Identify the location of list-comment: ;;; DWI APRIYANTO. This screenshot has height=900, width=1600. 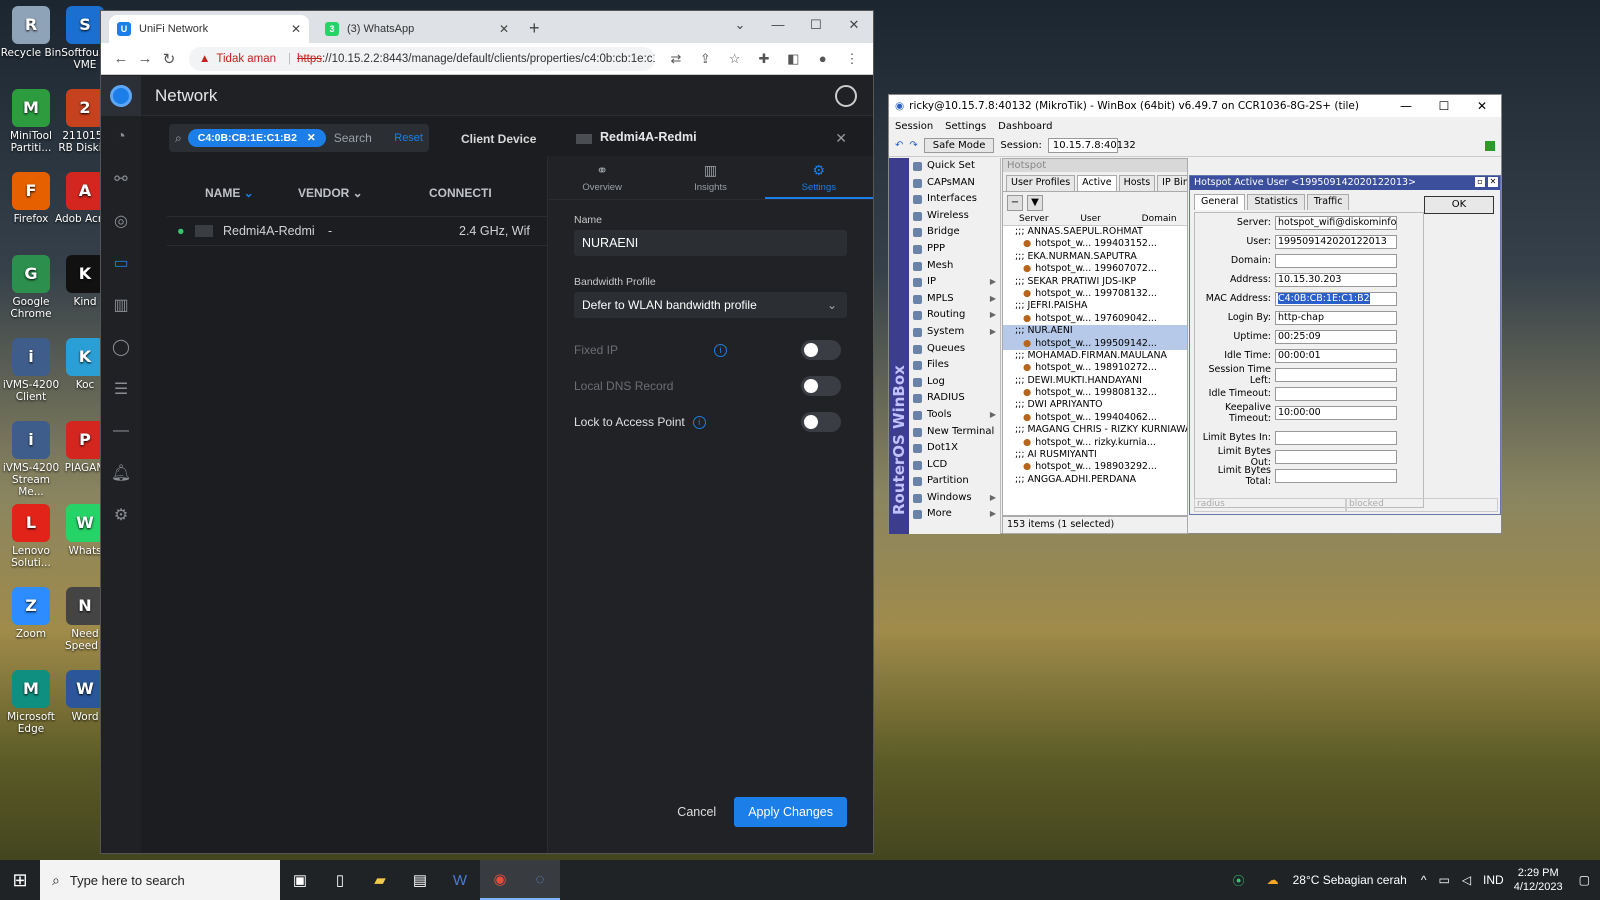
(1095, 405).